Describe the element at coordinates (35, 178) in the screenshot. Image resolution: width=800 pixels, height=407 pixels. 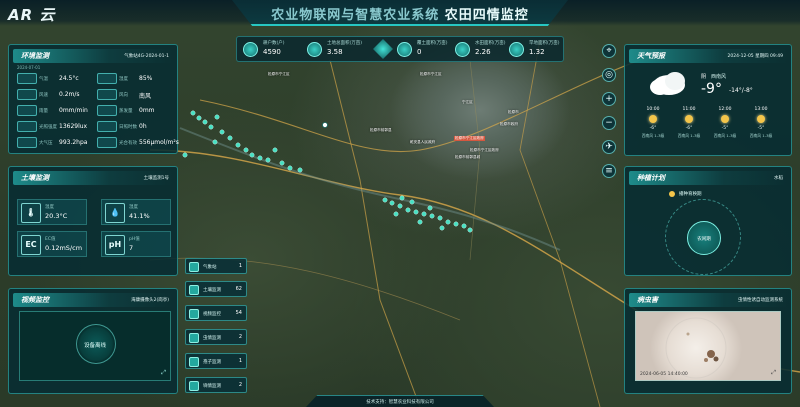
I see `panel-title: 土壤监测` at that location.